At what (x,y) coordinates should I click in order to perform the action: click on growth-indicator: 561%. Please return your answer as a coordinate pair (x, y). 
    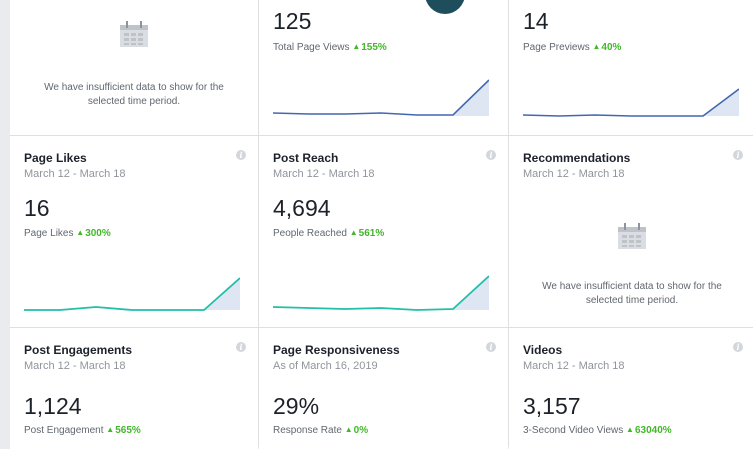
    Looking at the image, I should click on (367, 233).